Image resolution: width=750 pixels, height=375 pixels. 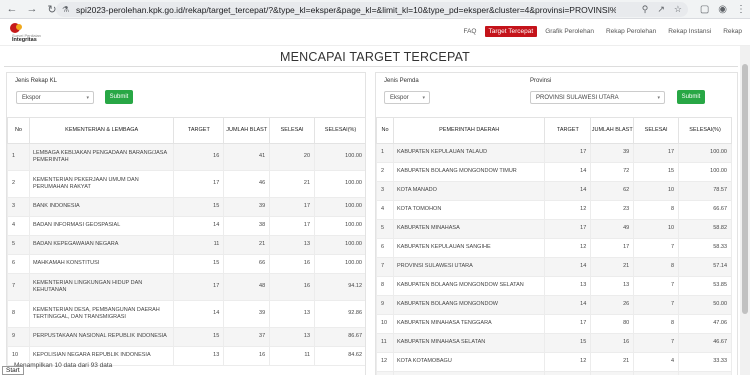 I want to click on cell-target: 16, so click(x=199, y=157).